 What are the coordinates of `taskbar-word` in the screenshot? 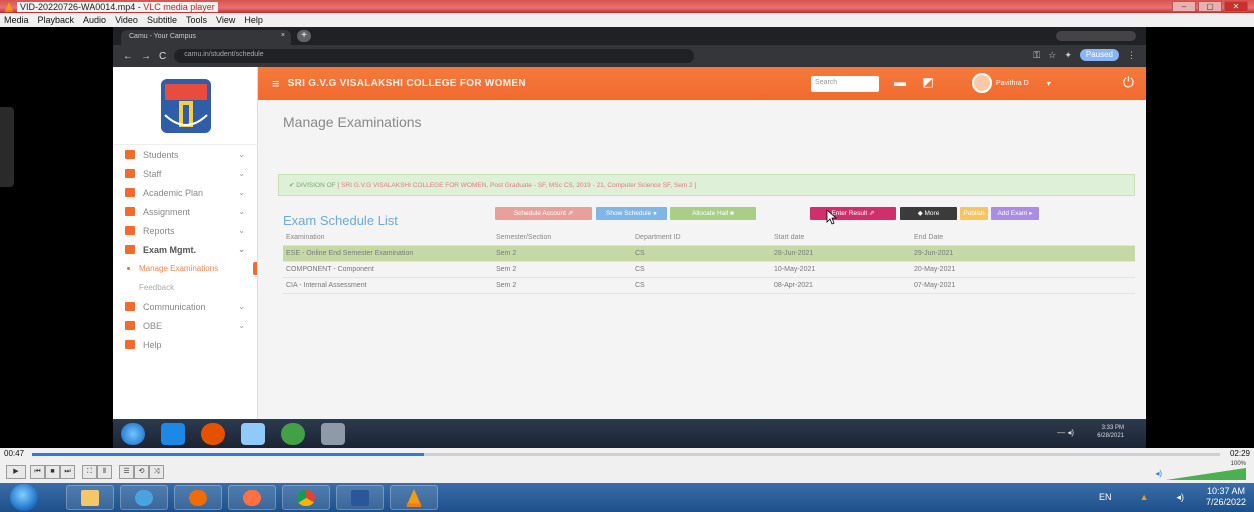 It's located at (360, 497).